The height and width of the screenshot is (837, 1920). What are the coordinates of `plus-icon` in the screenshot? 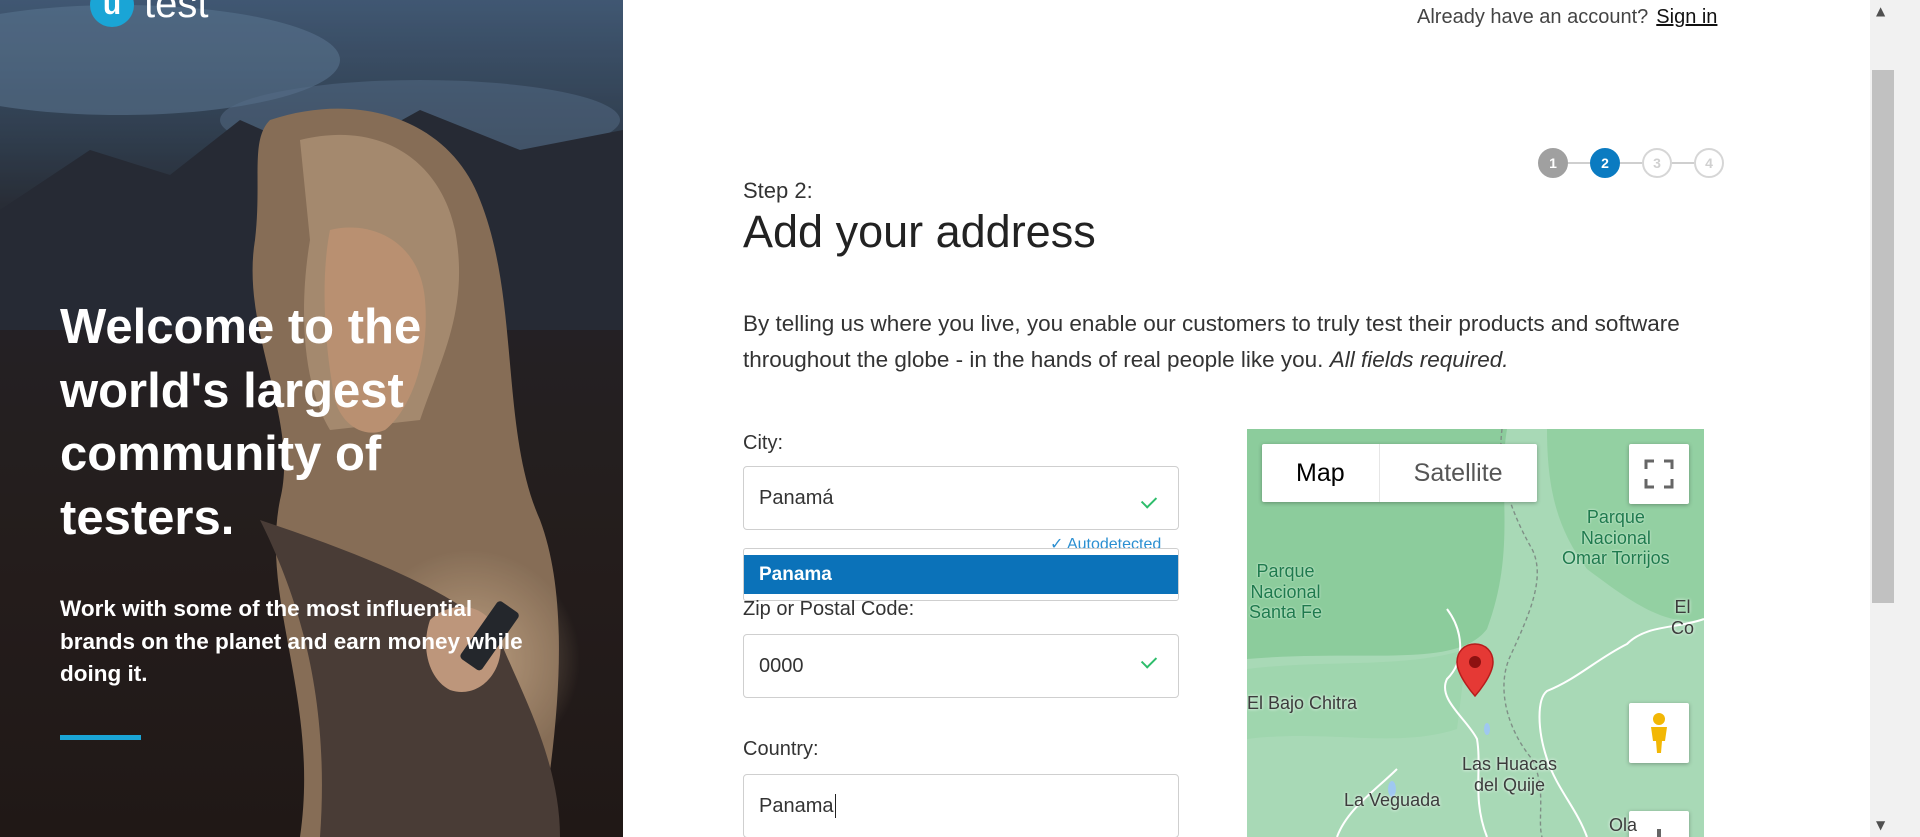 It's located at (1659, 833).